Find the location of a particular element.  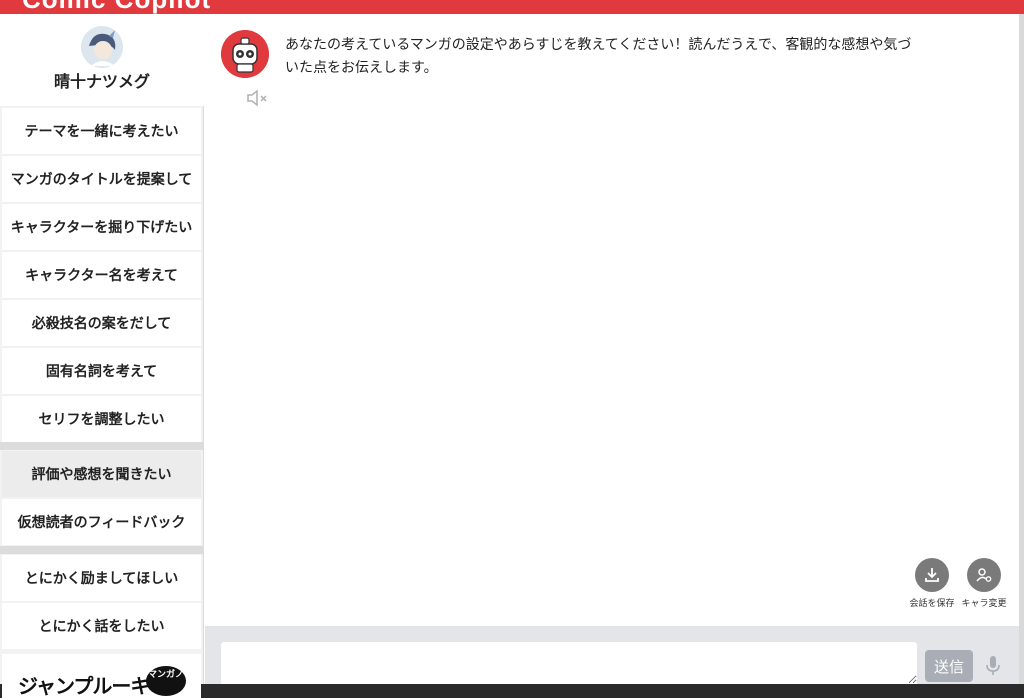

speaker-muted-icon is located at coordinates (257, 98).